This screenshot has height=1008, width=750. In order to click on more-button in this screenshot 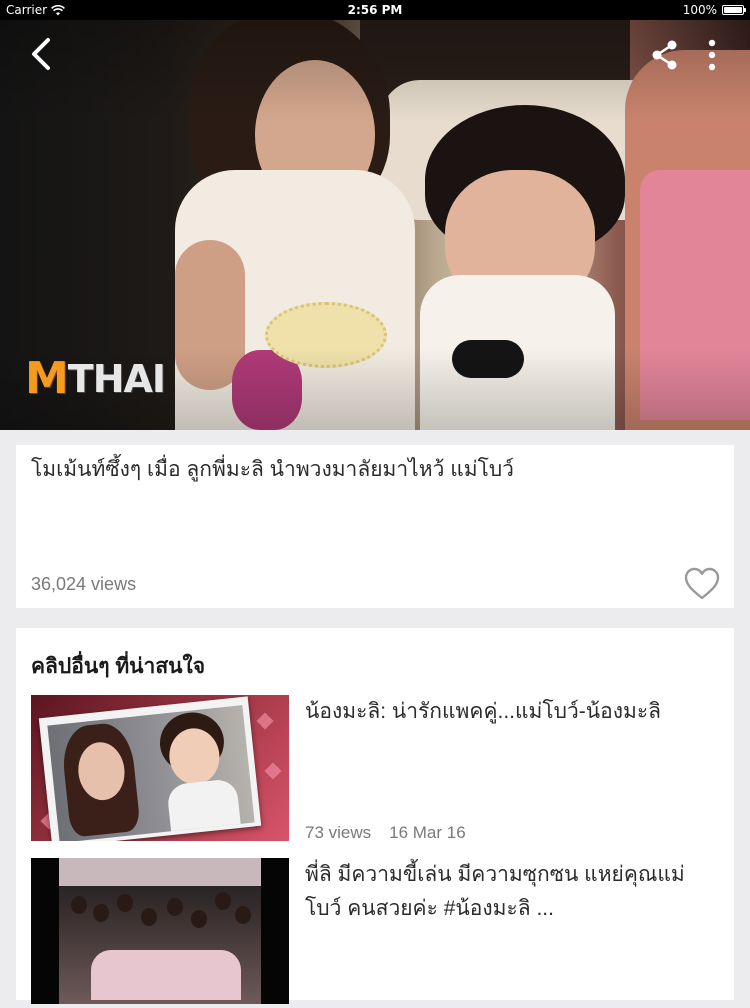, I will do `click(712, 55)`.